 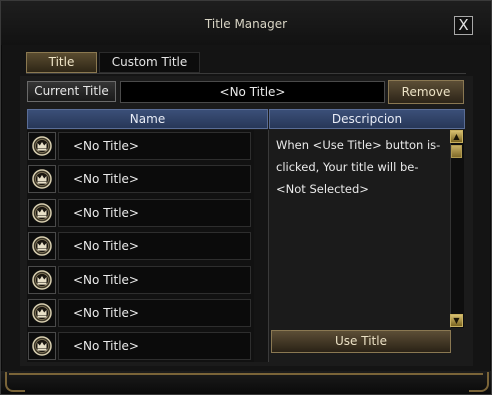 What do you see at coordinates (457, 229) in the screenshot?
I see `description-scrollbar` at bounding box center [457, 229].